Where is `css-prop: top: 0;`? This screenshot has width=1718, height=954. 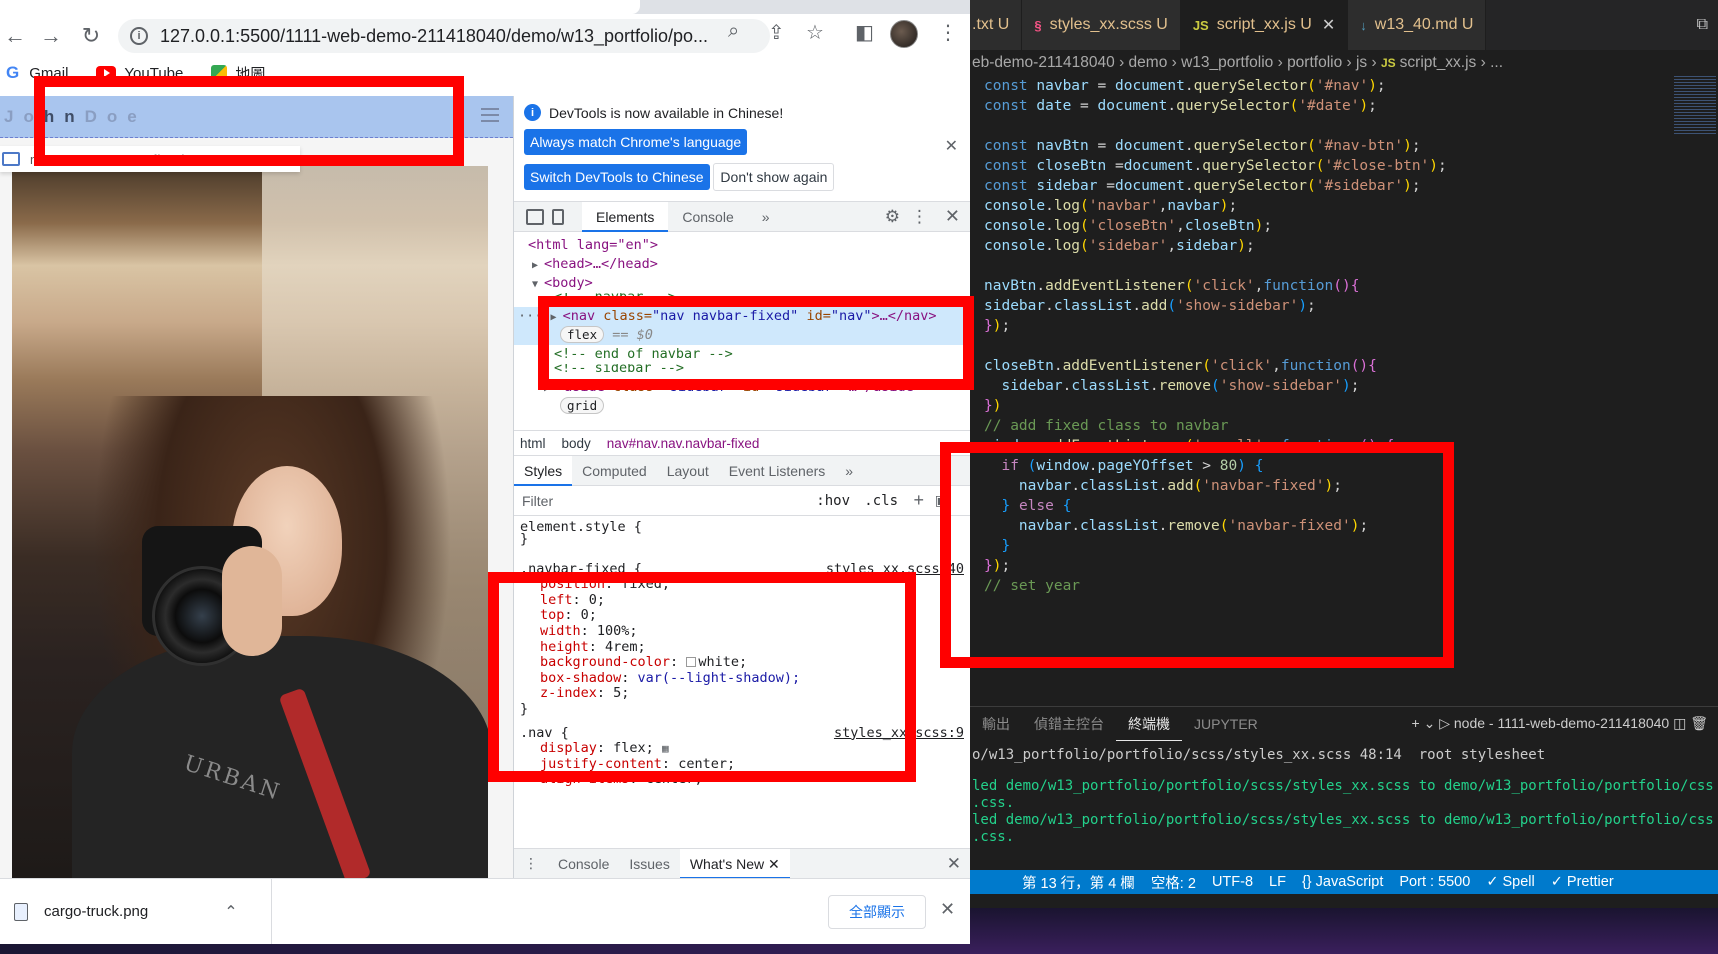 css-prop: top: 0; is located at coordinates (742, 616).